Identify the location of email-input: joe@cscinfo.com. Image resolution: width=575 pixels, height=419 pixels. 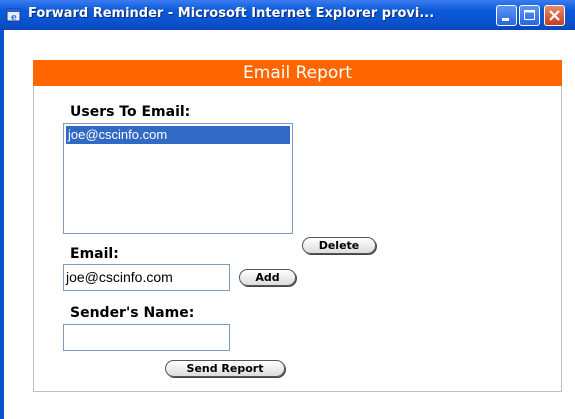
(146, 277).